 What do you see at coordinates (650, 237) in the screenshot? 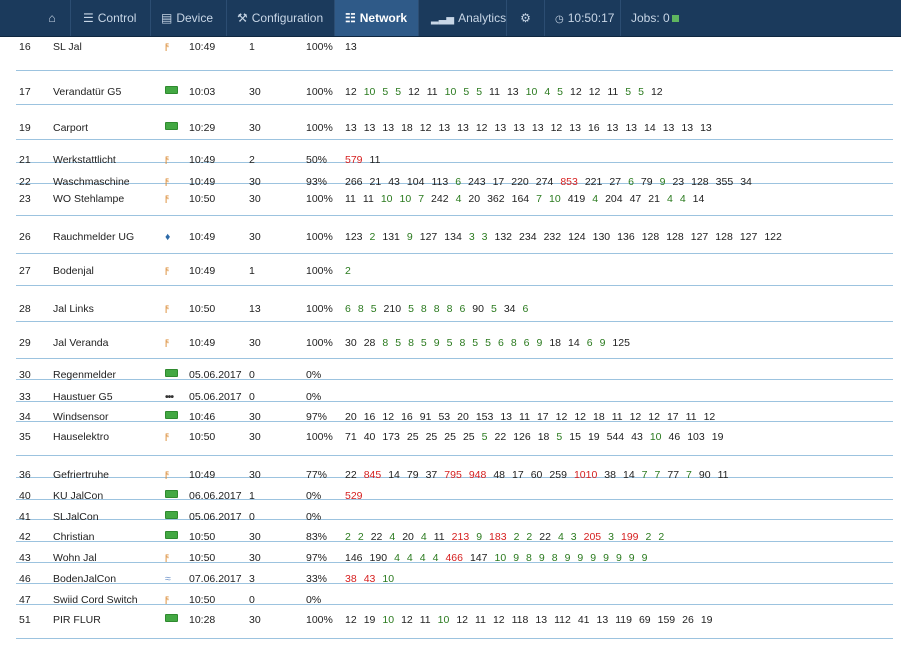
I see `response-time-value: 128` at bounding box center [650, 237].